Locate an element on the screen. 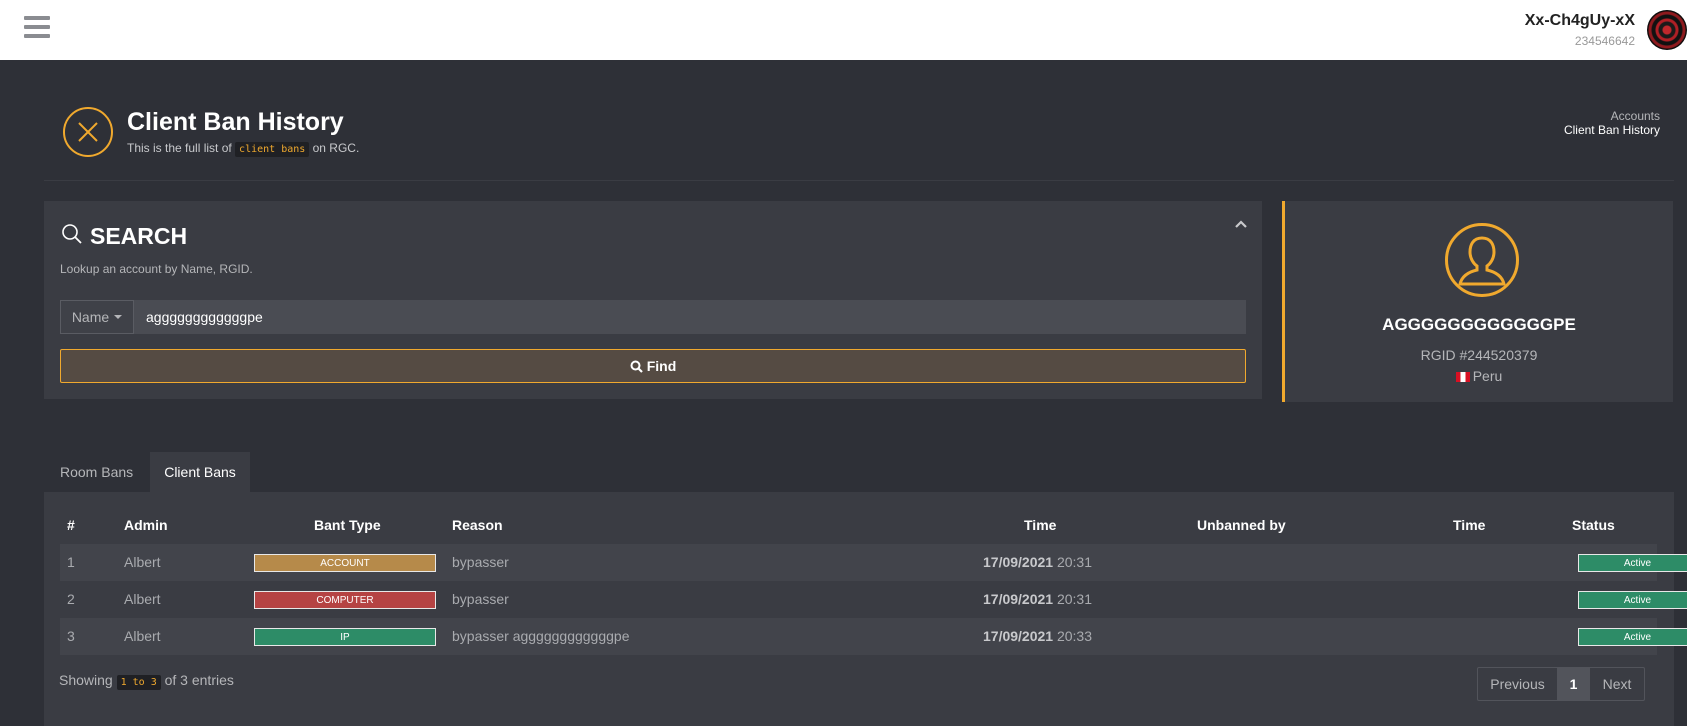 The height and width of the screenshot is (726, 1687). header-unbanned-by: Unbanned by is located at coordinates (1241, 525).